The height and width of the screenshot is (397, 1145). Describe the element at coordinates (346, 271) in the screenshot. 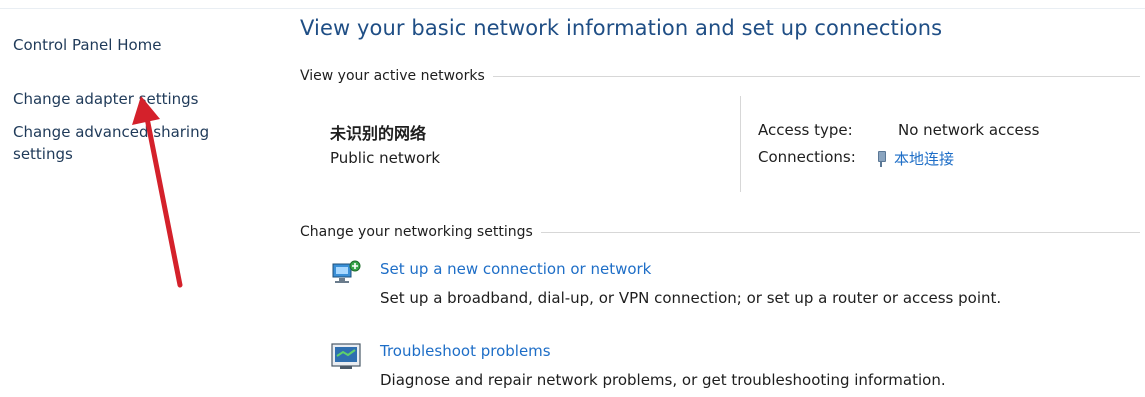

I see `new-connection-icon` at that location.